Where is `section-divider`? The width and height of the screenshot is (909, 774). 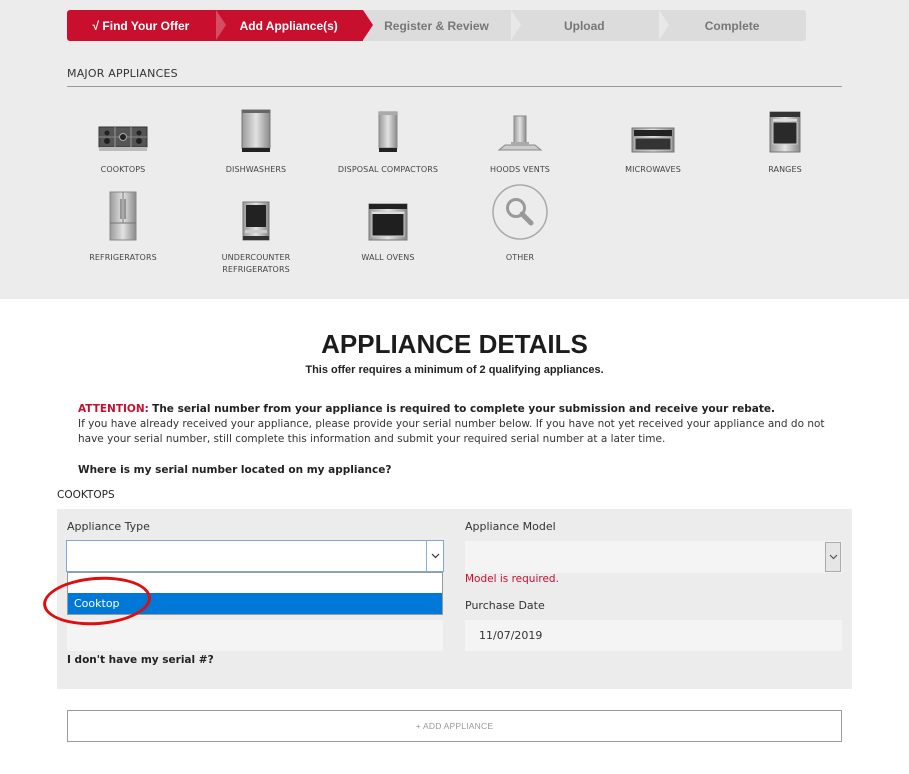 section-divider is located at coordinates (454, 86).